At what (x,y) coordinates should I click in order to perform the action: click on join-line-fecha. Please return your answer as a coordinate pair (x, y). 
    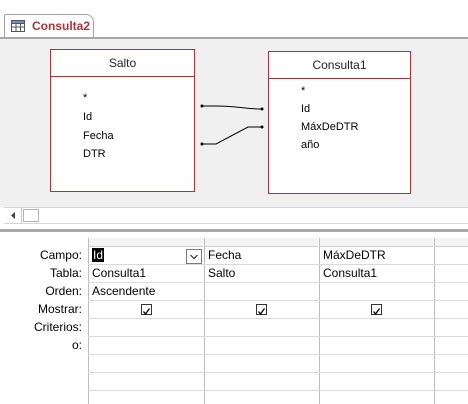
    Looking at the image, I should click on (232, 135).